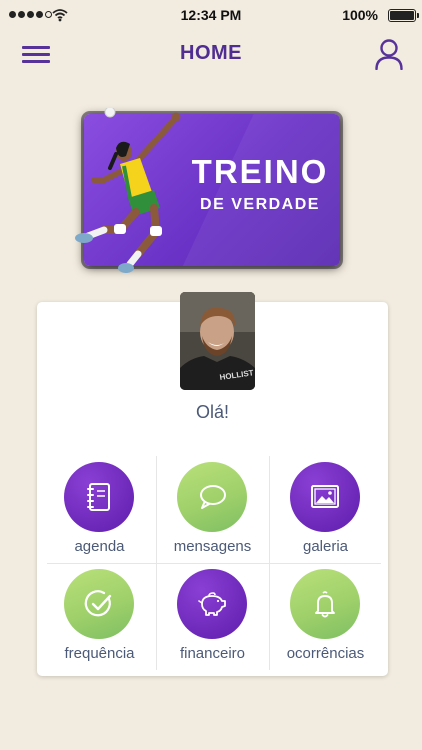 The image size is (422, 750). I want to click on check-circle-icon, so click(98, 603).